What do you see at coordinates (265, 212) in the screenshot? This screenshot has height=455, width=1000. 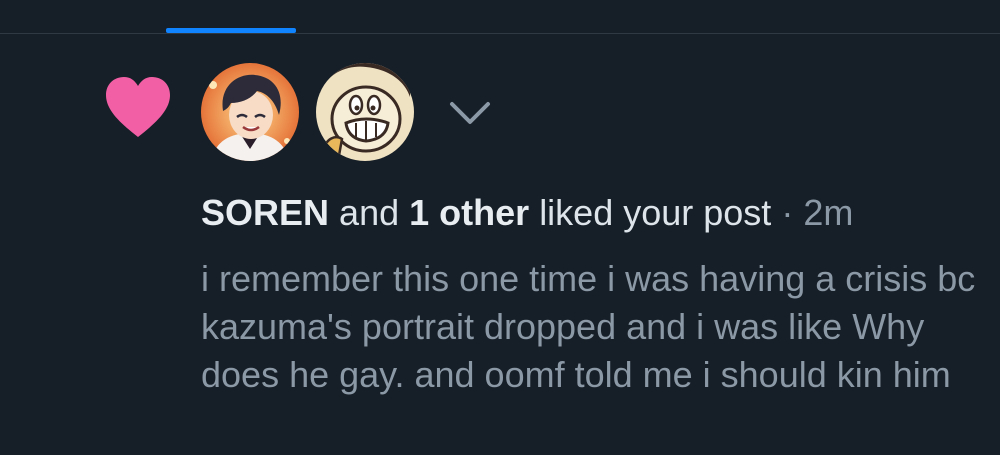 I see `actor-name: SOREN` at bounding box center [265, 212].